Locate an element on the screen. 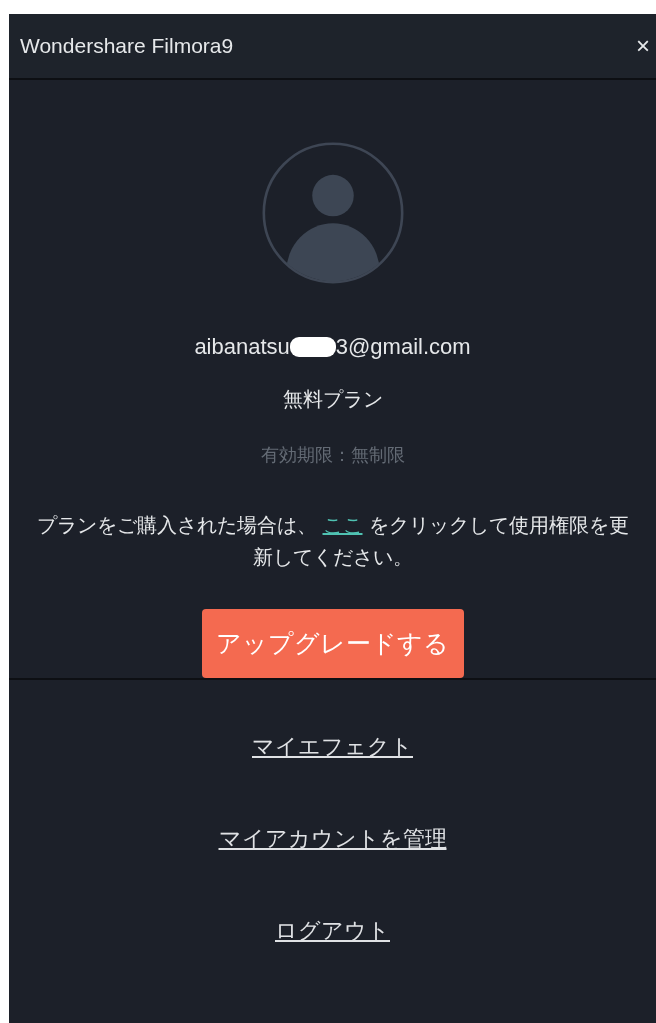  menu-link: マイエフェクト is located at coordinates (332, 747).